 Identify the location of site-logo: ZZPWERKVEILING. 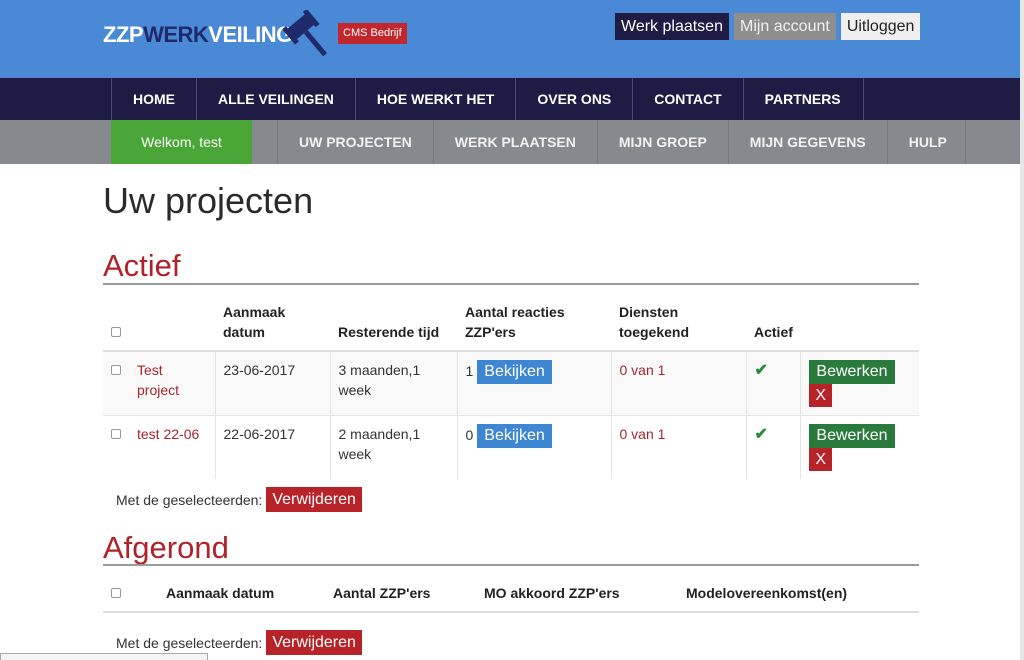
(198, 35).